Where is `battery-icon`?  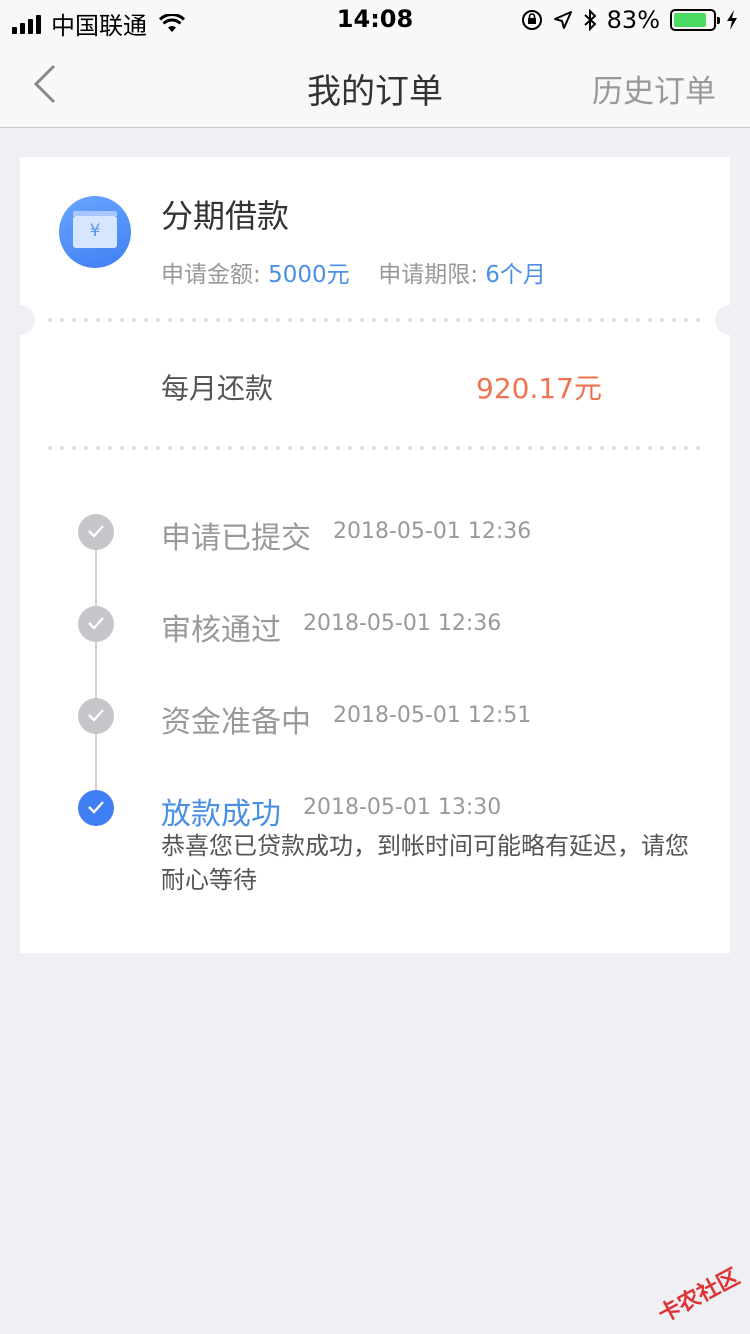 battery-icon is located at coordinates (695, 20).